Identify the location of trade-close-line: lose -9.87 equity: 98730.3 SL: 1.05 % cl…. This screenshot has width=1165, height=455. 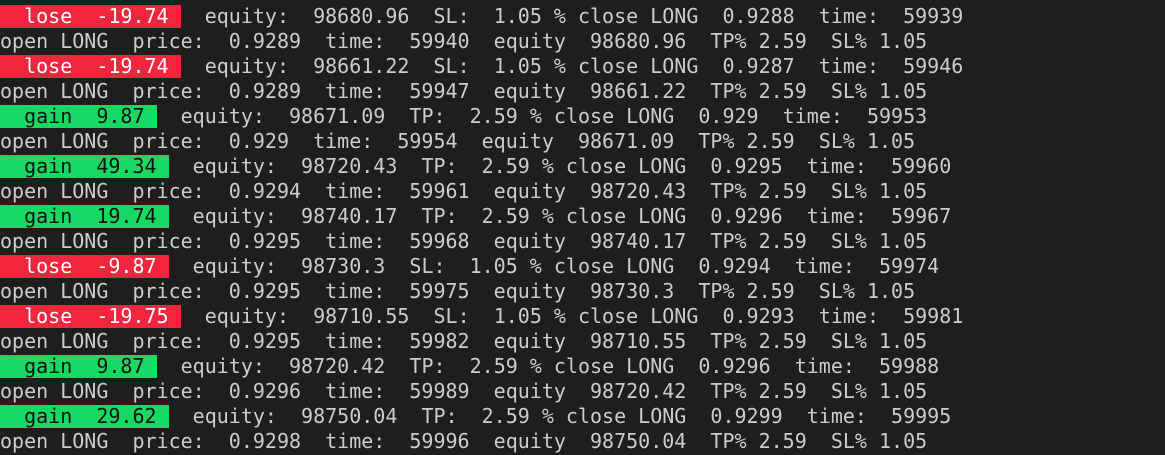
(582, 266).